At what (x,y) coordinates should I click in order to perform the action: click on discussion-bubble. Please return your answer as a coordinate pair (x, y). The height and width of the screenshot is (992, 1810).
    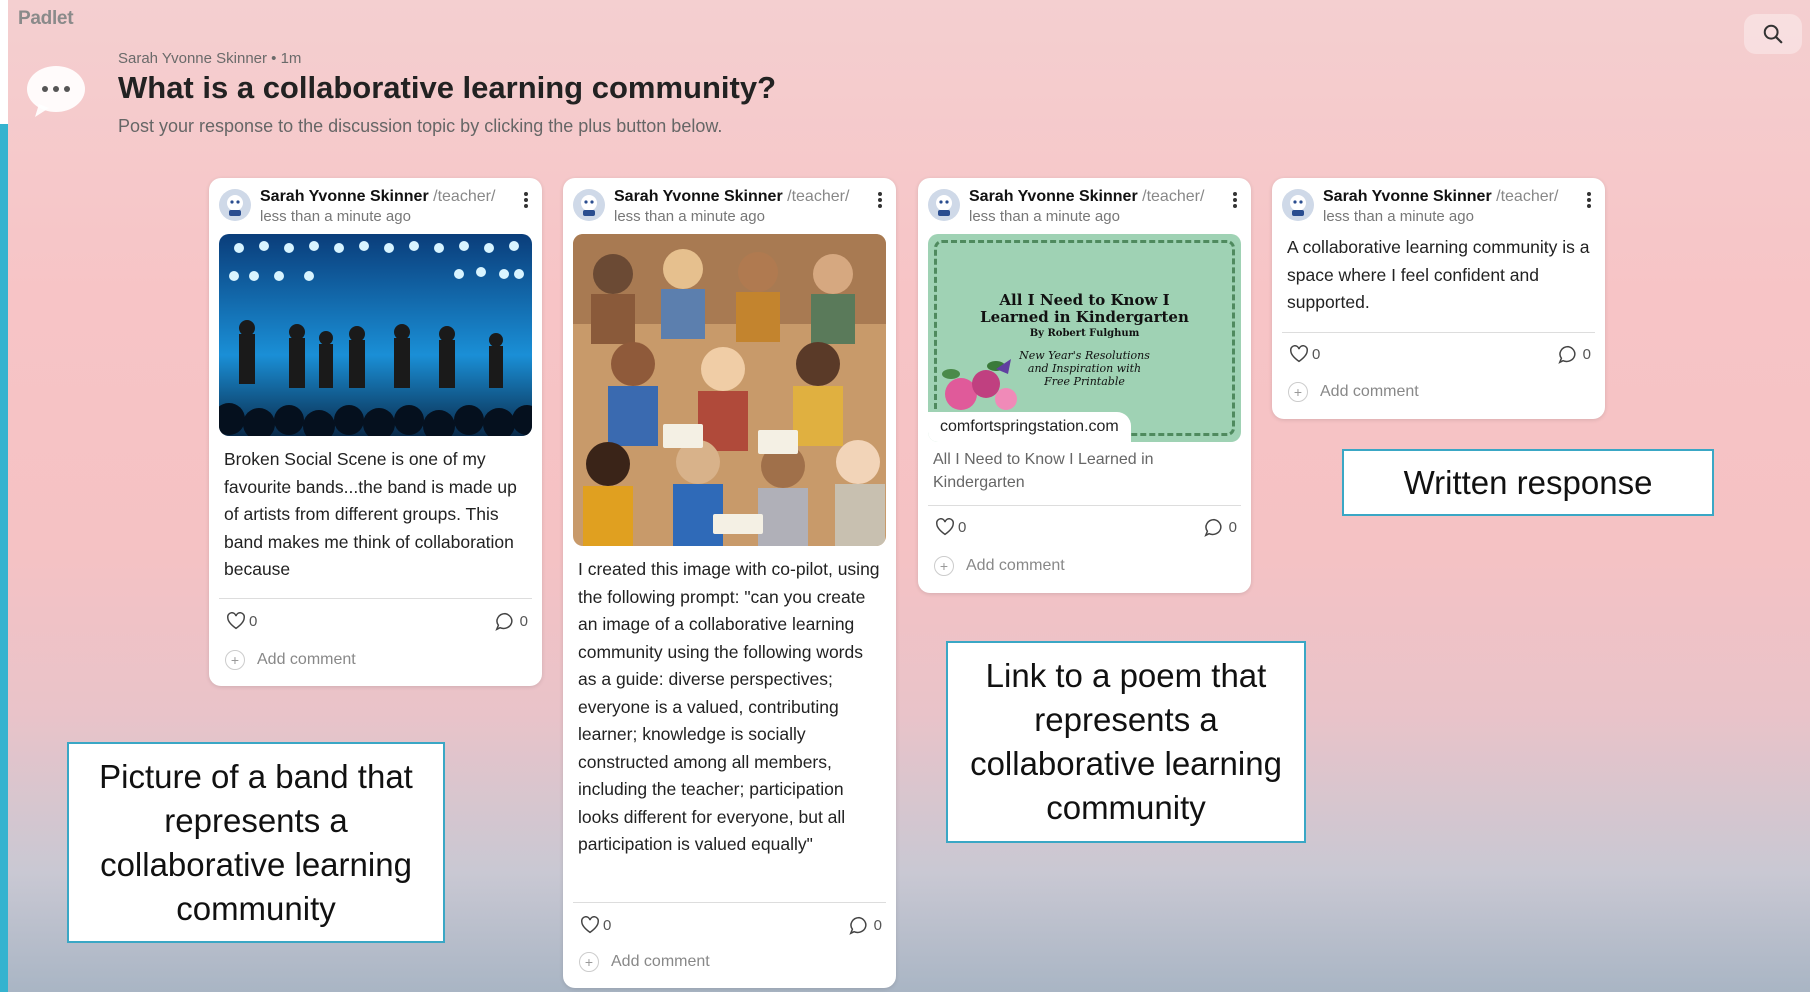
    Looking at the image, I should click on (56, 91).